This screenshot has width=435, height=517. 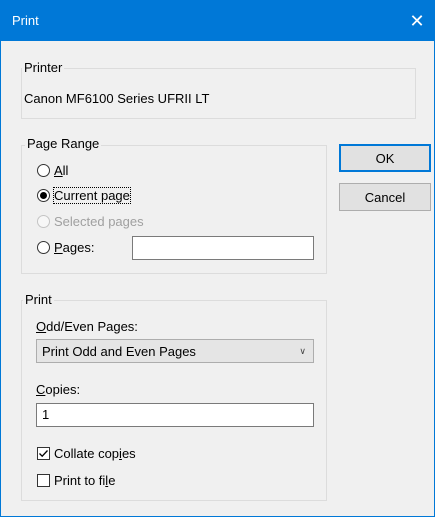 What do you see at coordinates (95, 453) in the screenshot?
I see `collate-label: Collate copies` at bounding box center [95, 453].